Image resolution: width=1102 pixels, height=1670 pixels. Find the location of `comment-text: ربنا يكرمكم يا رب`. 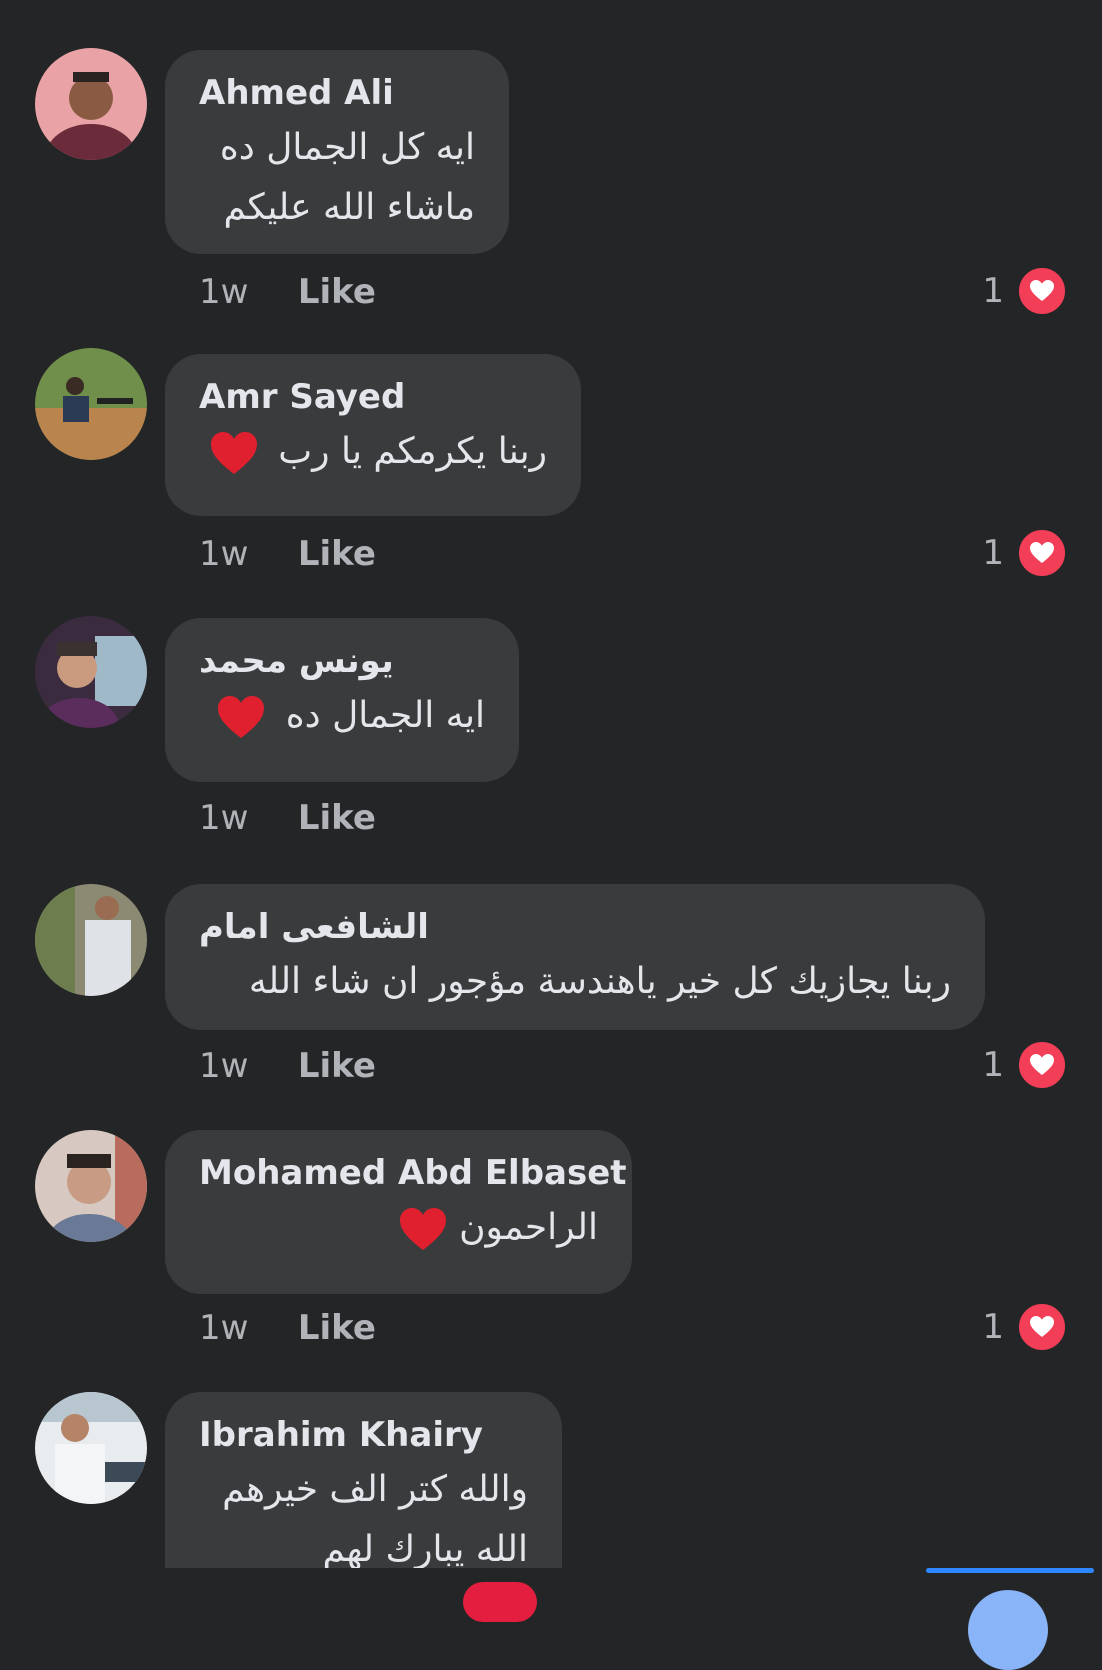

comment-text: ربنا يكرمكم يا رب is located at coordinates (373, 452).